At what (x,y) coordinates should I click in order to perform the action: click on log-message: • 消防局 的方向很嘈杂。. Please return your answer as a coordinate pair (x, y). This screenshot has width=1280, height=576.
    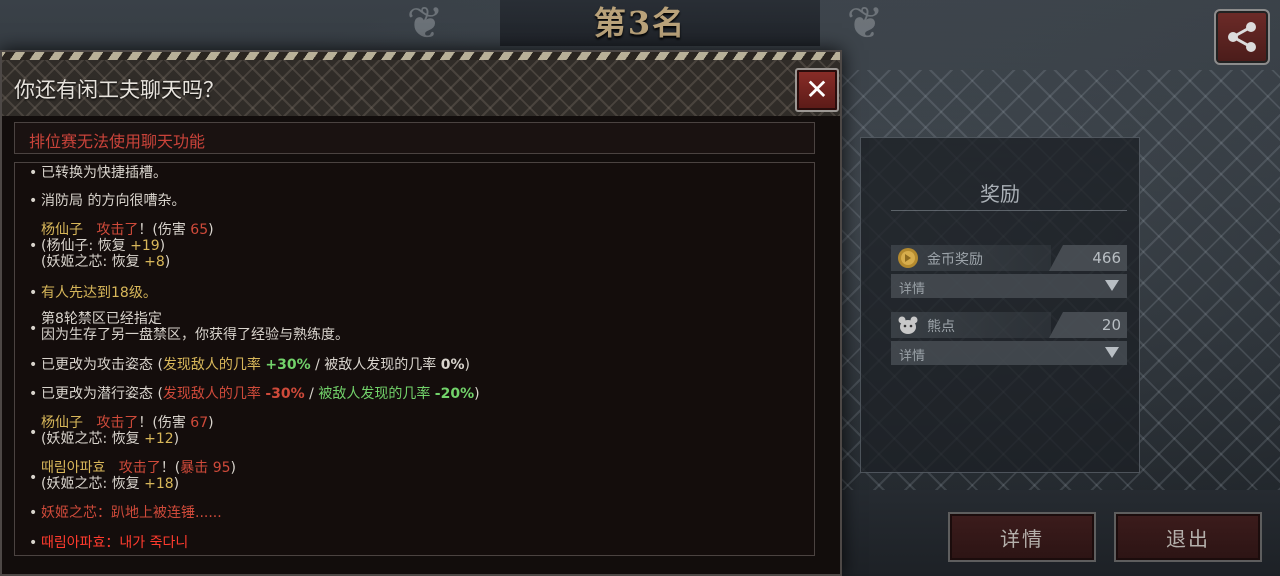
    Looking at the image, I should click on (107, 201).